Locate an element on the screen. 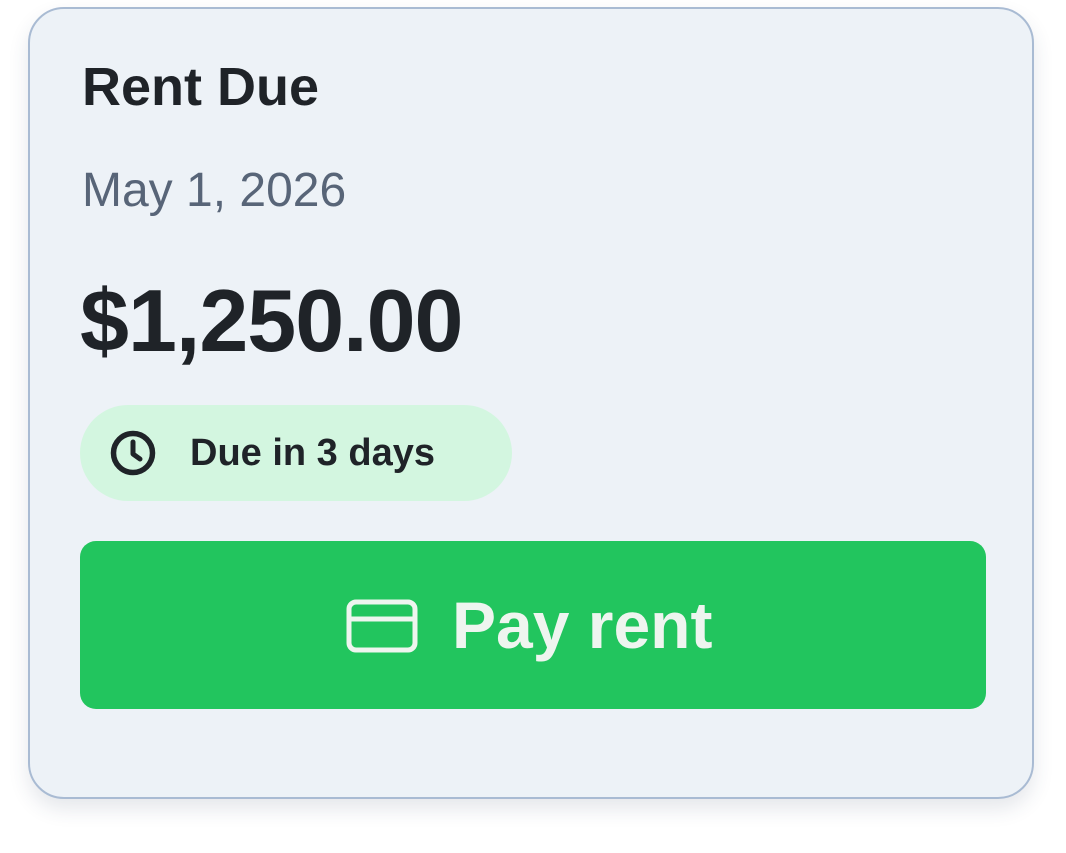  amount-due: $1,250.00 is located at coordinates (271, 320).